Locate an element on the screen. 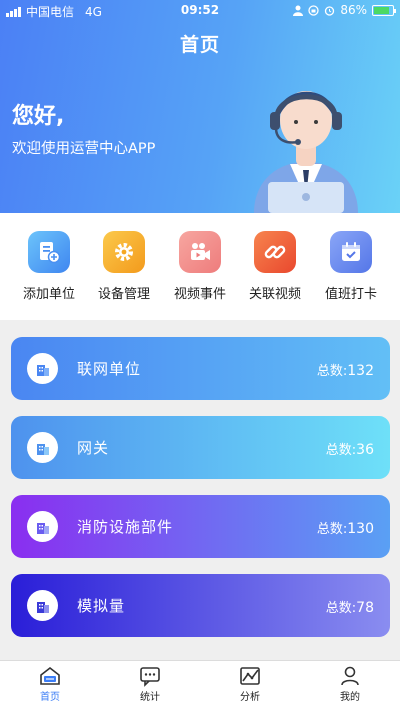  card-total: 总数:132 is located at coordinates (345, 371).